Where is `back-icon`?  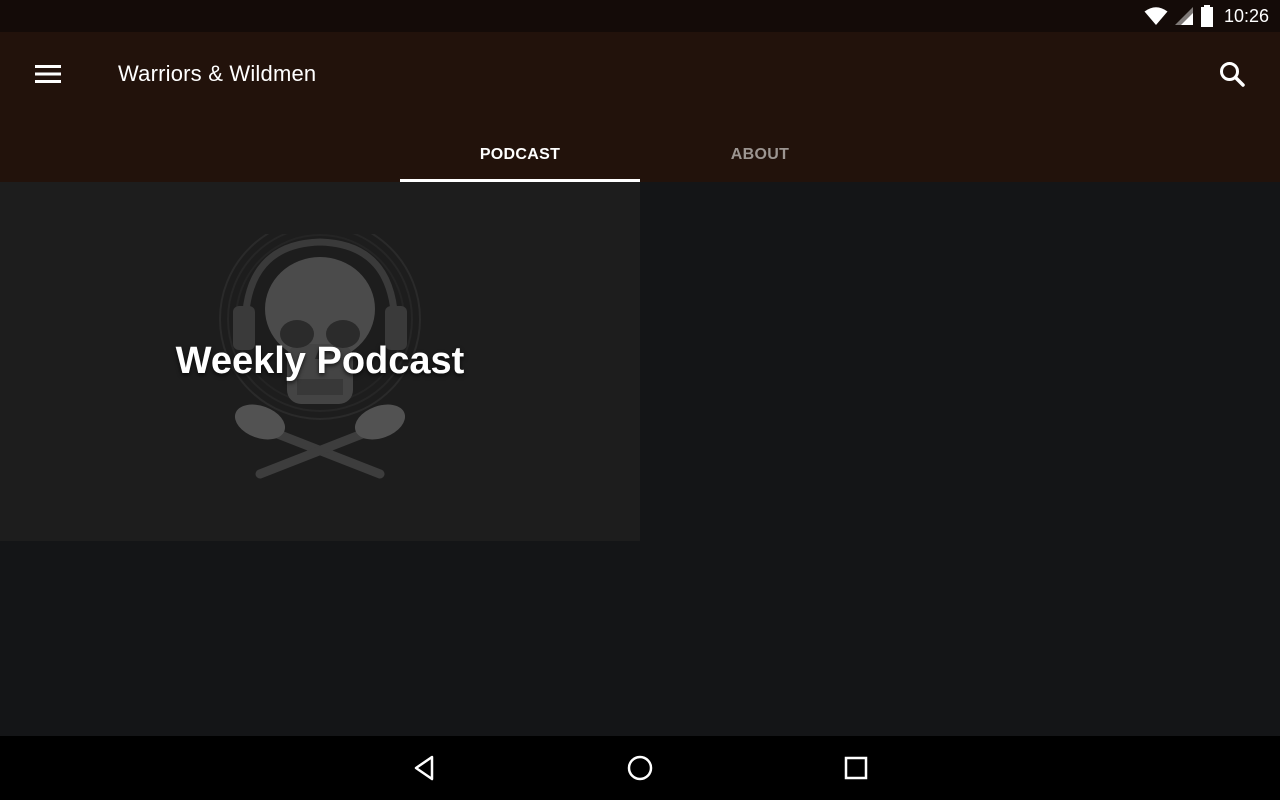
back-icon is located at coordinates (424, 768).